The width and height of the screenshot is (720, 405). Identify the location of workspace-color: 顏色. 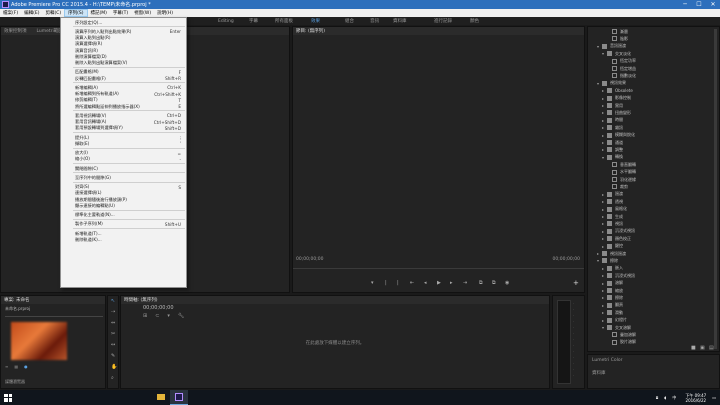
(474, 21).